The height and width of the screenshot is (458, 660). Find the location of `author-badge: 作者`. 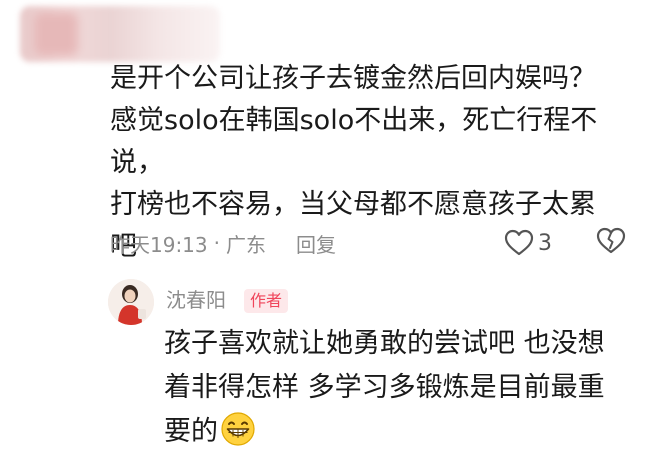

author-badge: 作者 is located at coordinates (266, 301).